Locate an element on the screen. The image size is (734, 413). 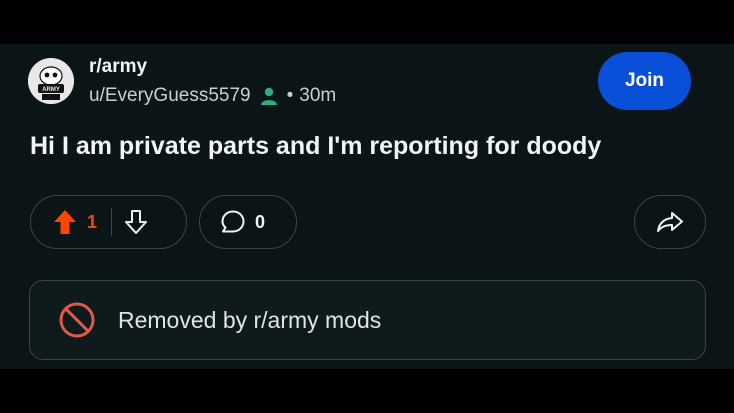
post-meta: u/EveryGuess5579 • 30m is located at coordinates (212, 96).